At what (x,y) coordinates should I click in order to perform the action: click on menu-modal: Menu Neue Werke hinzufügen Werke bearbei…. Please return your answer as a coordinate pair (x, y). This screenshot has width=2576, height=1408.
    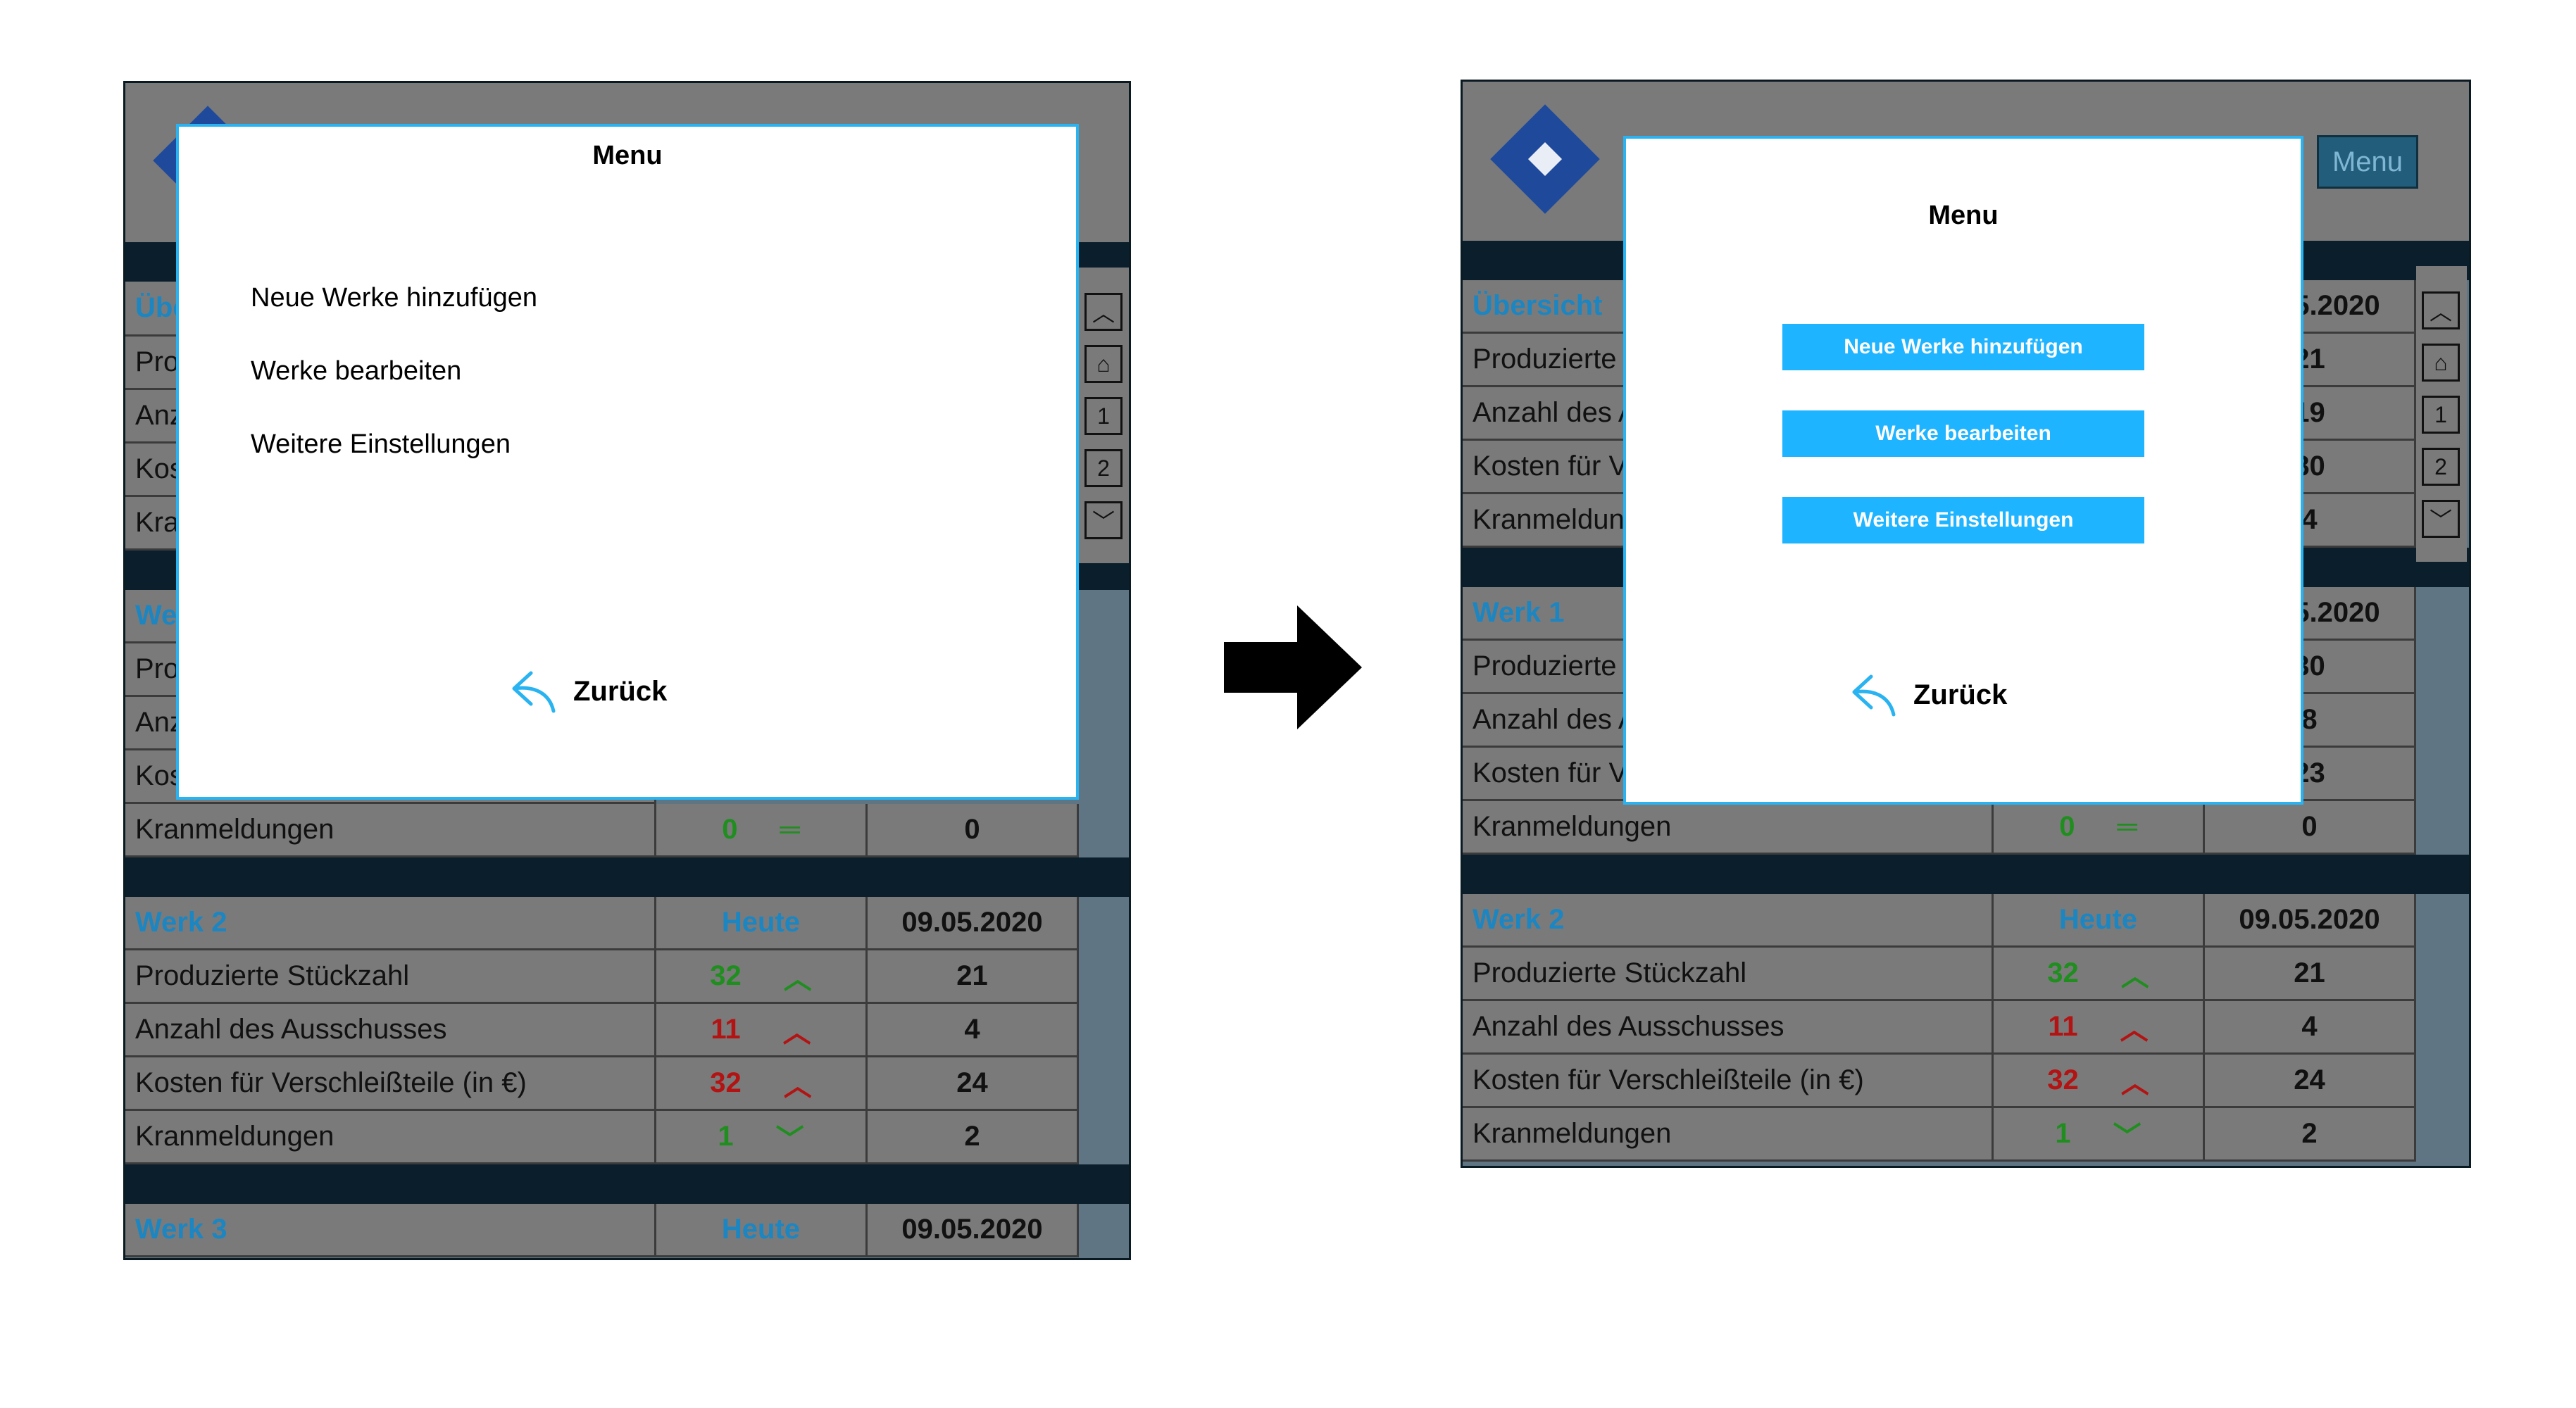
    Looking at the image, I should click on (1963, 470).